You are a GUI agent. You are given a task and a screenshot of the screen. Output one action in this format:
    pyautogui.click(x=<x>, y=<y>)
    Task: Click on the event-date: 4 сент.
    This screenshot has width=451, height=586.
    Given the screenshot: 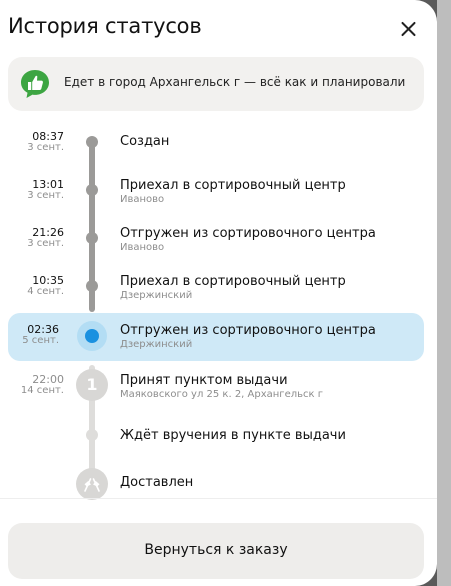 What is the action you would take?
    pyautogui.click(x=45, y=291)
    